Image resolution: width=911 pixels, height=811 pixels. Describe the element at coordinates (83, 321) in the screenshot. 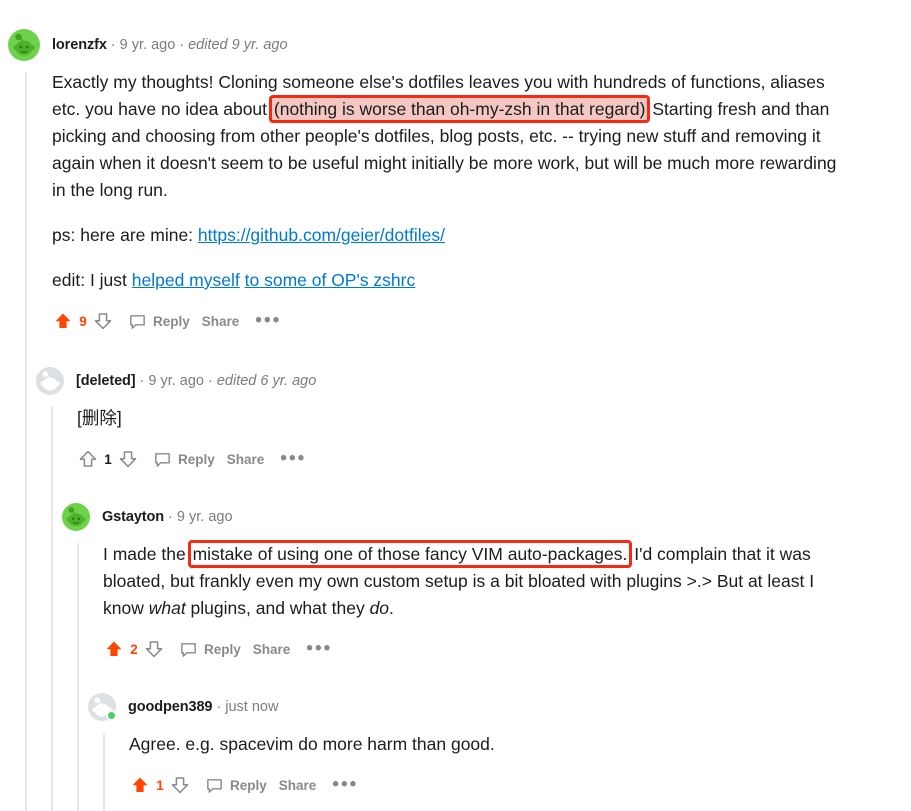

I see `vote-score: 9` at that location.